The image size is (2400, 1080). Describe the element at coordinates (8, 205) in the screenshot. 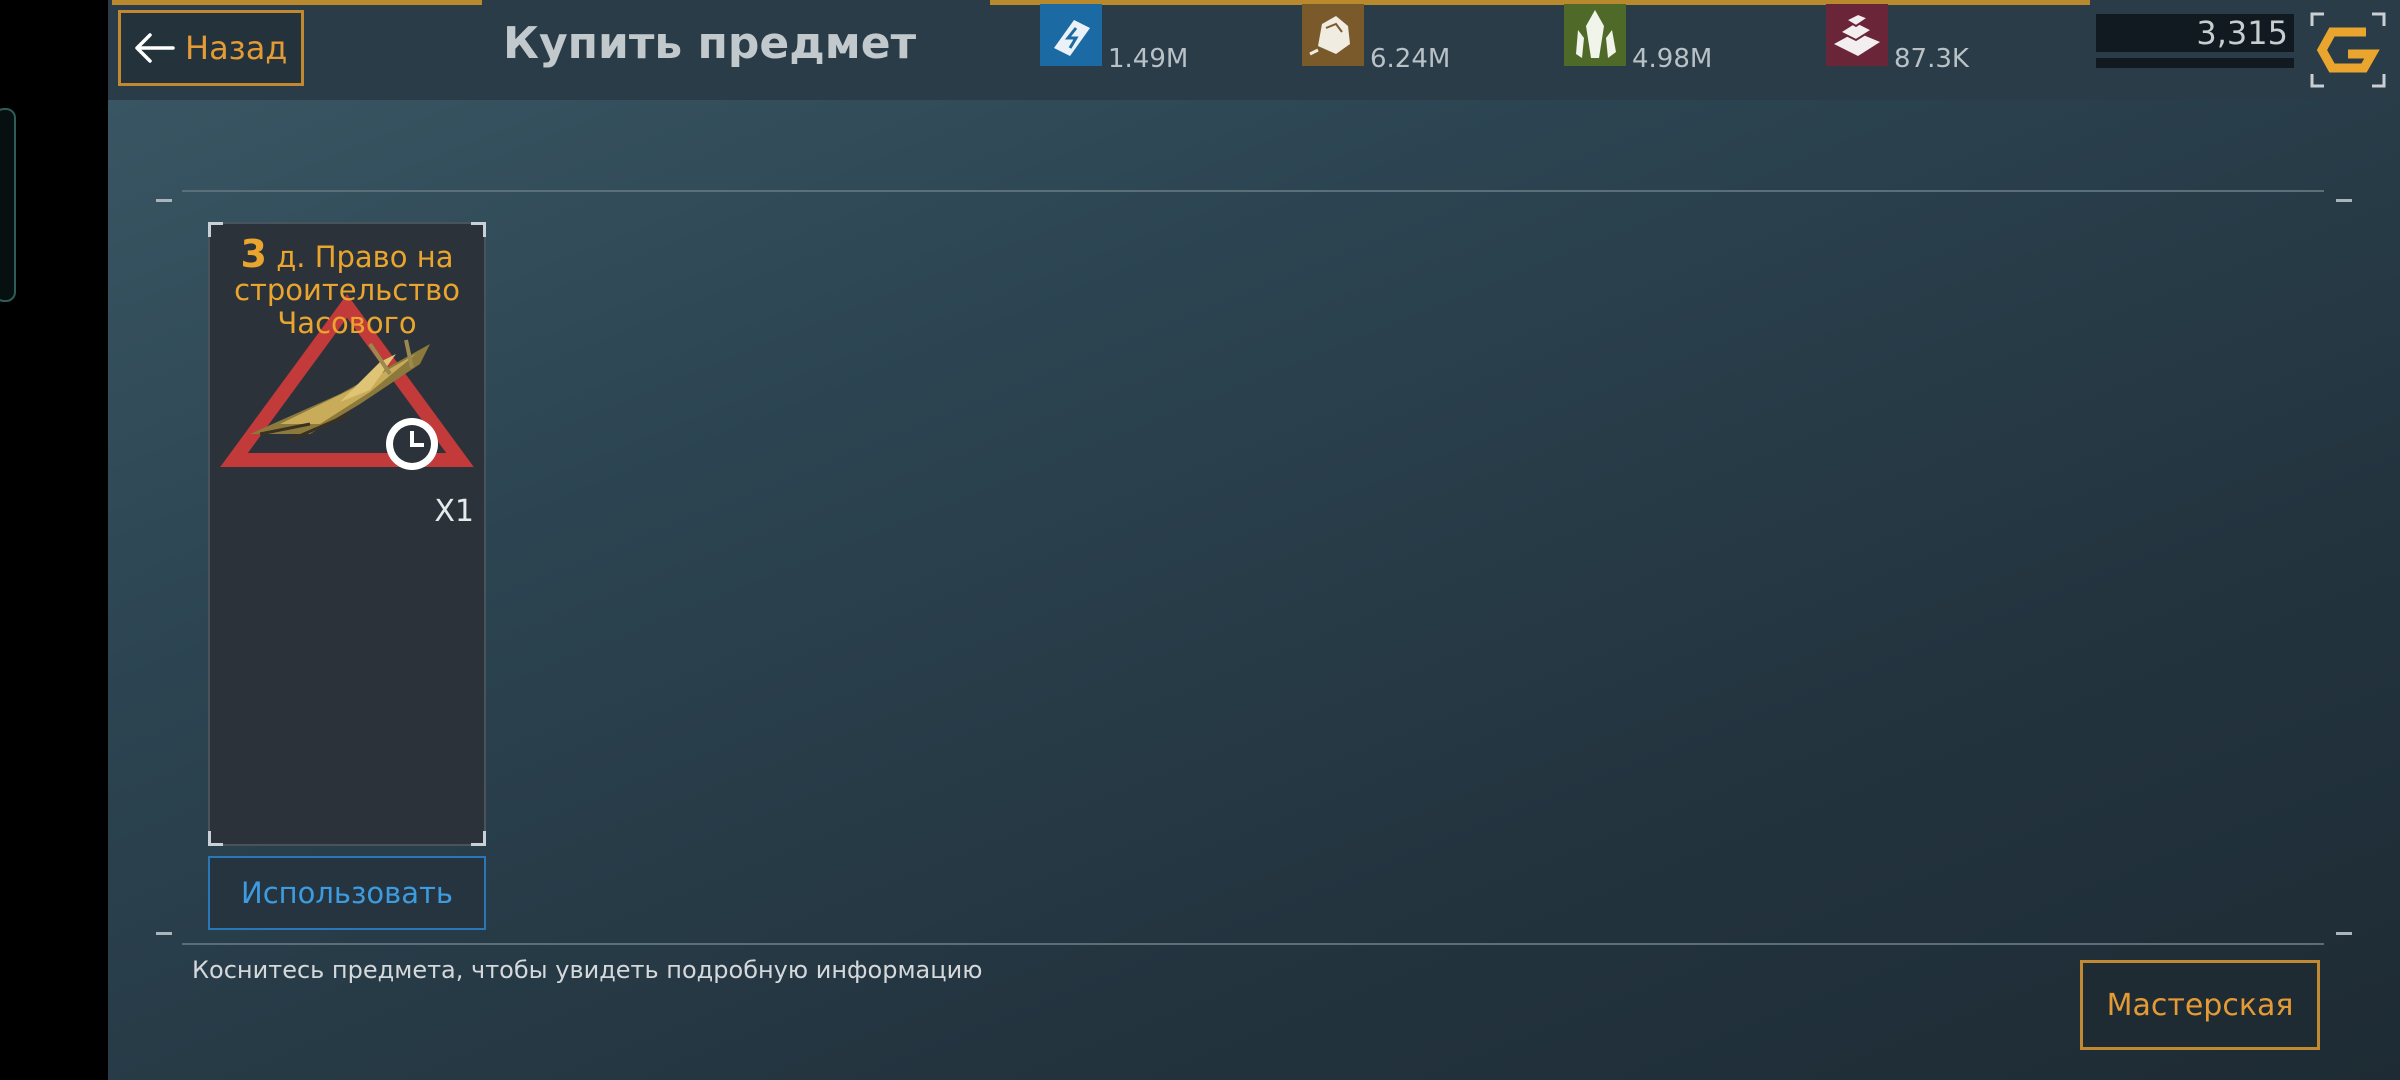

I see `side-pull-tab` at that location.